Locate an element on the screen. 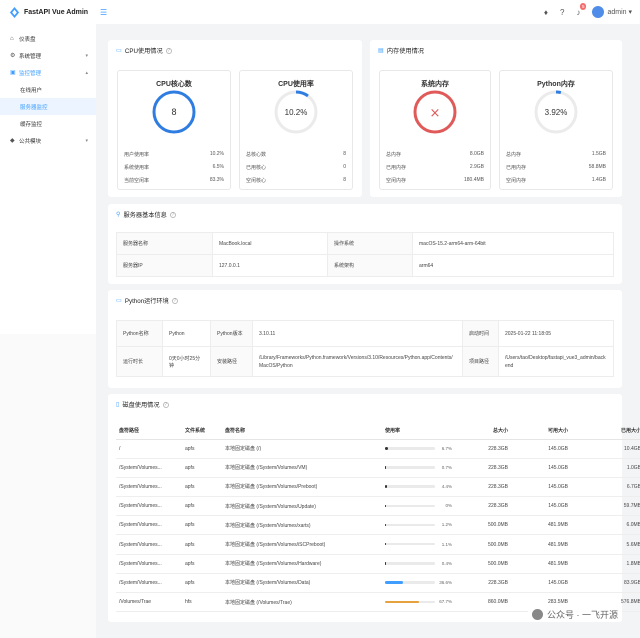 The width and height of the screenshot is (640, 638). sidebar-item-common: ◆ 公共模块 ▾ is located at coordinates (48, 140).